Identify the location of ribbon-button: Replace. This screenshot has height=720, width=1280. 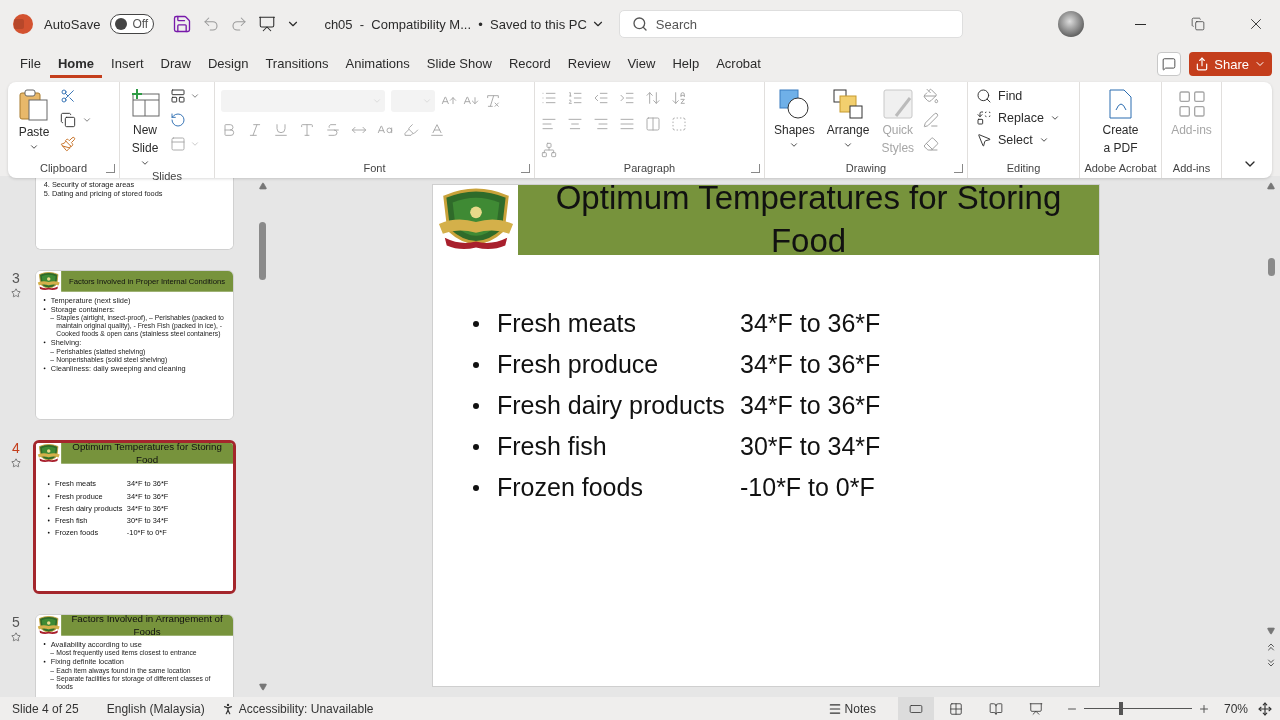
(1018, 118).